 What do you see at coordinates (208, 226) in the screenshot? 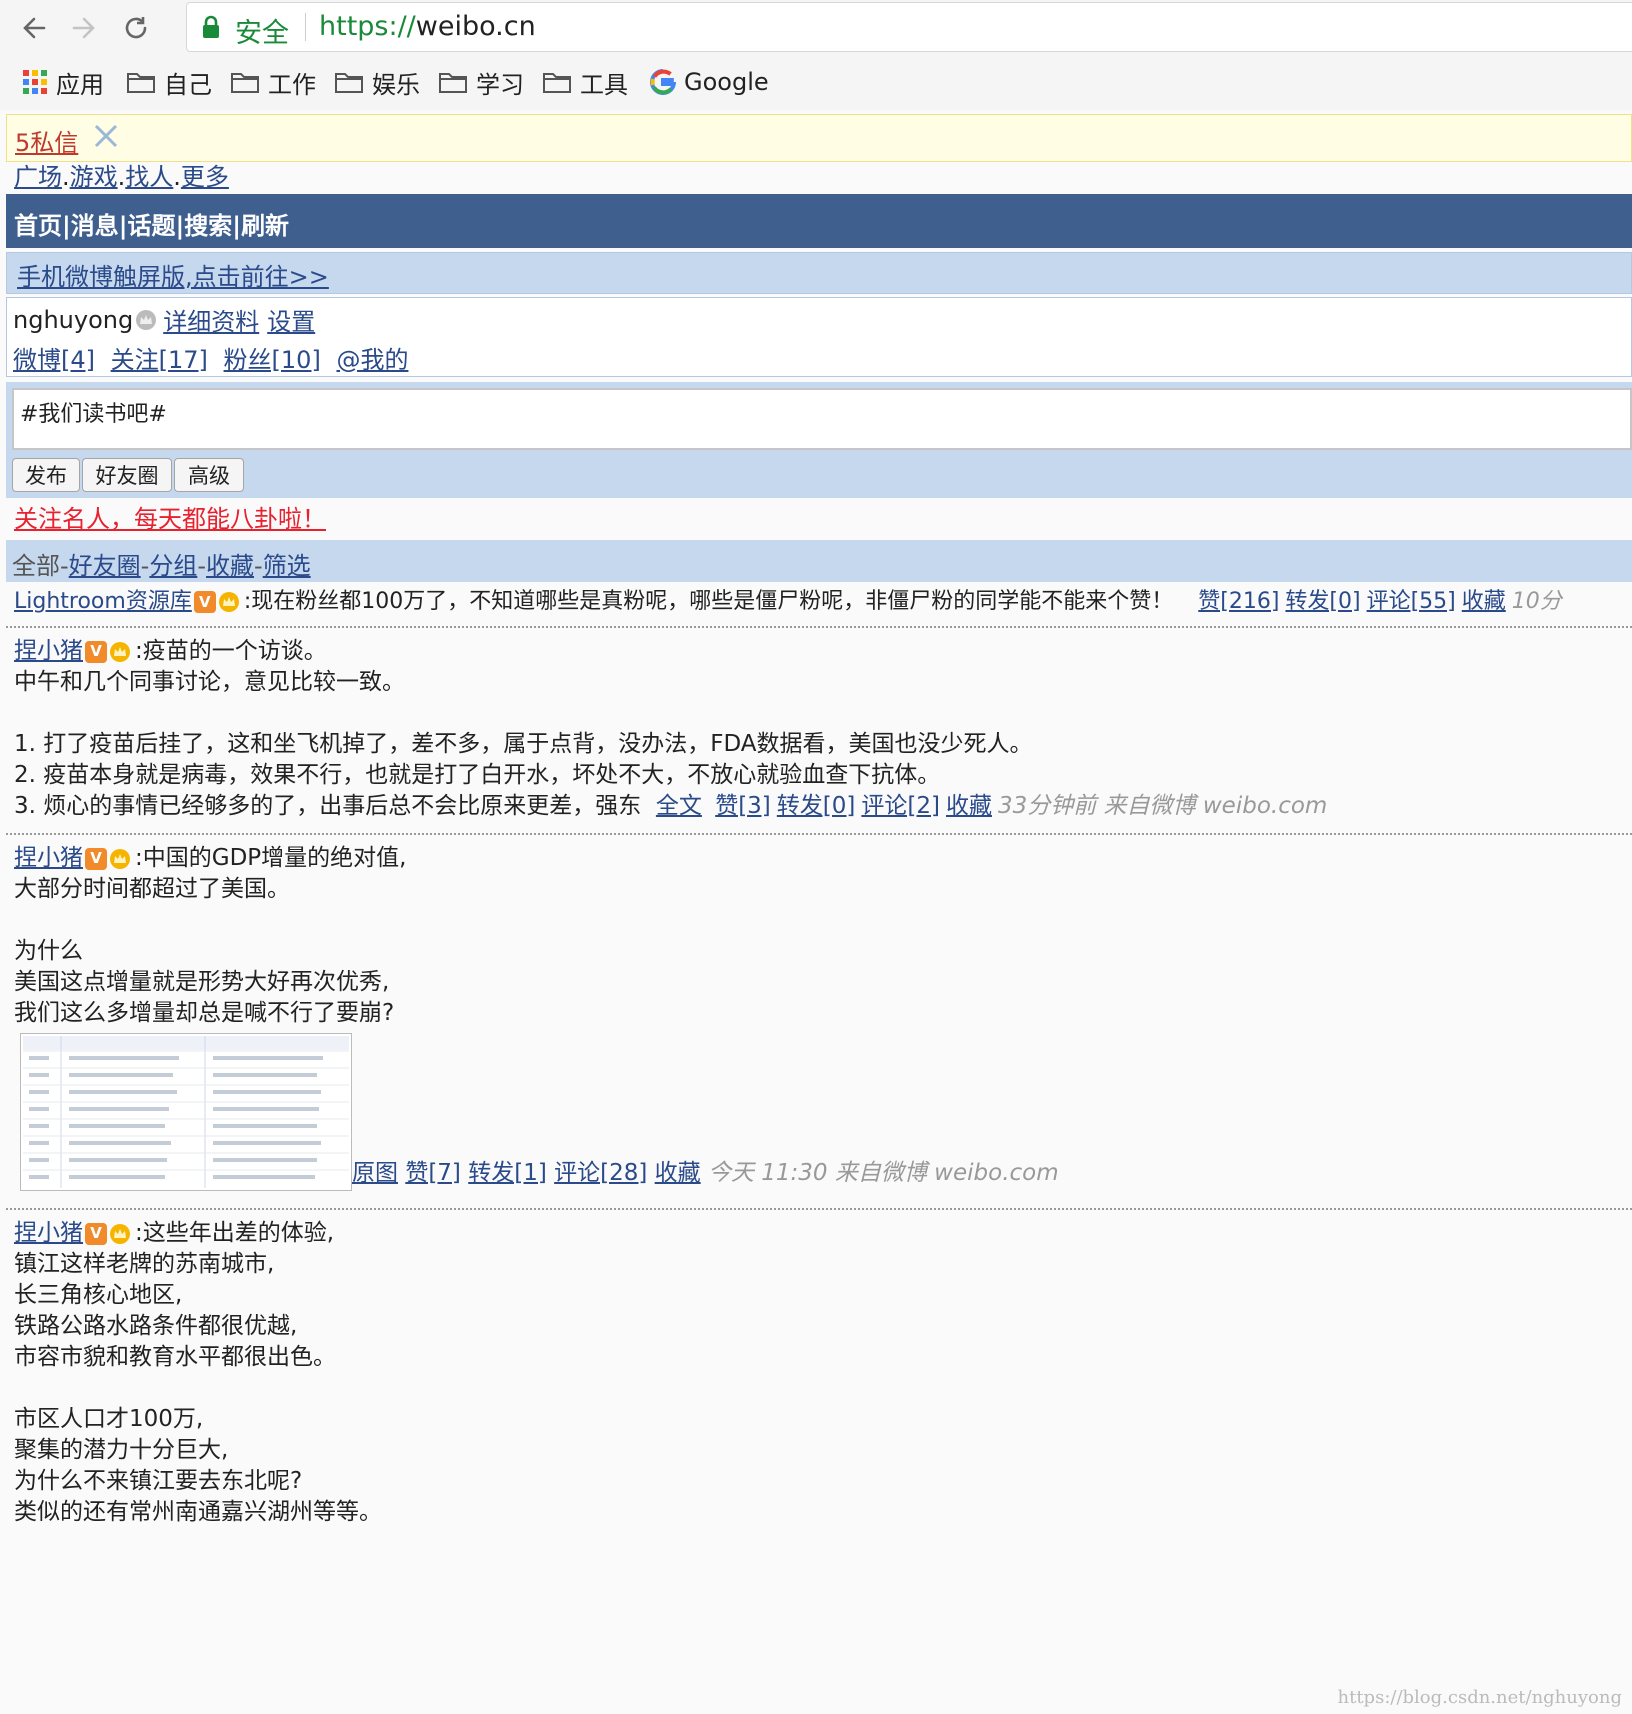
I see `nav-search: 搜索` at bounding box center [208, 226].